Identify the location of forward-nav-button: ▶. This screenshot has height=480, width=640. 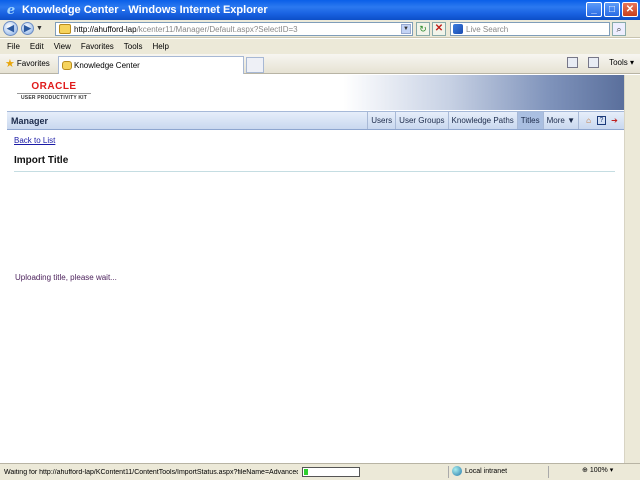
(27, 28).